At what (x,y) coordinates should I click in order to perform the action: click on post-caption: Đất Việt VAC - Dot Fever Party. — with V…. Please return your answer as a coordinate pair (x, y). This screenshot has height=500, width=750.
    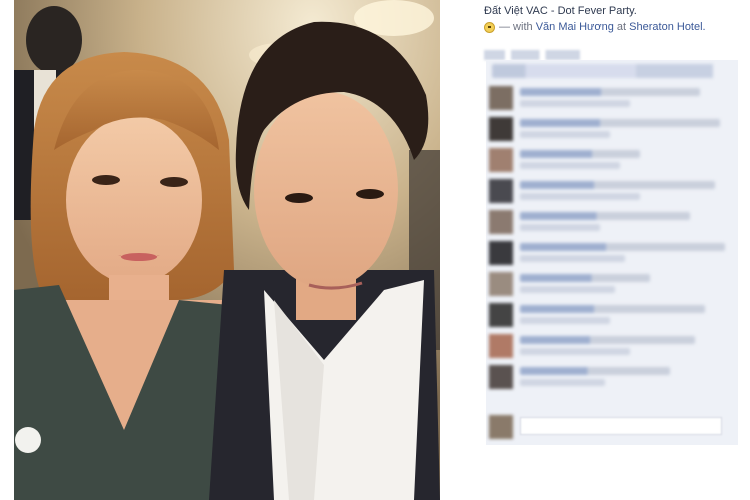
    Looking at the image, I should click on (617, 19).